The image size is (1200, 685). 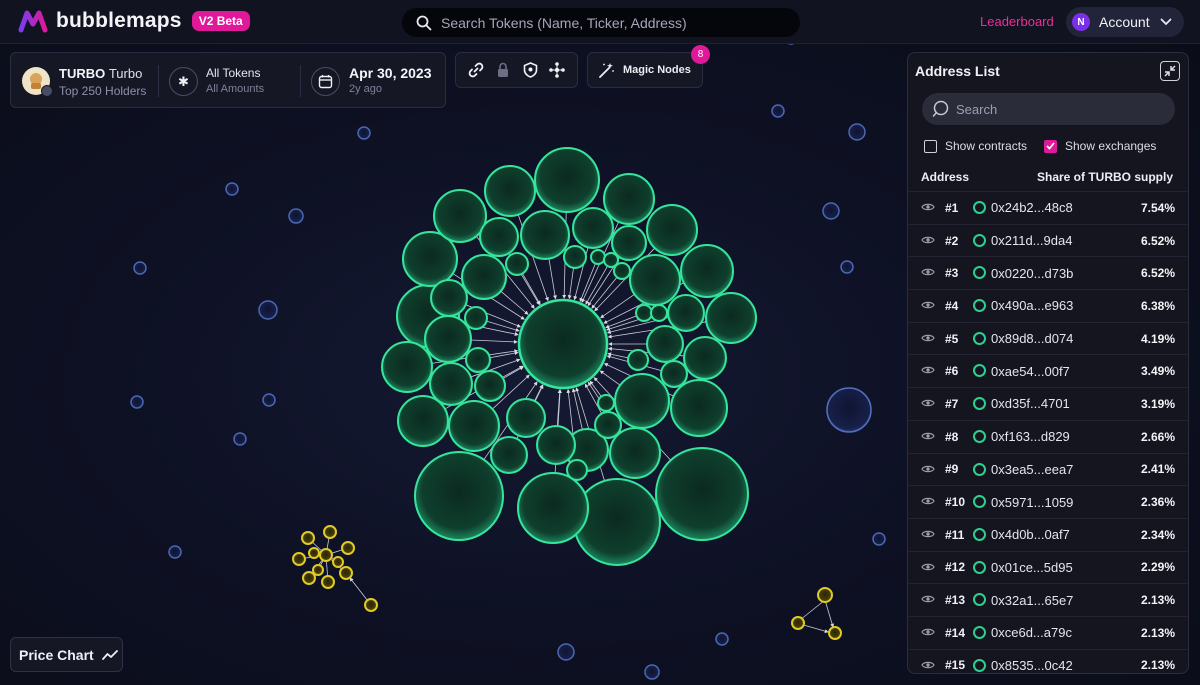 I want to click on row-address: 0x01ce...5d95, so click(x=1032, y=567).